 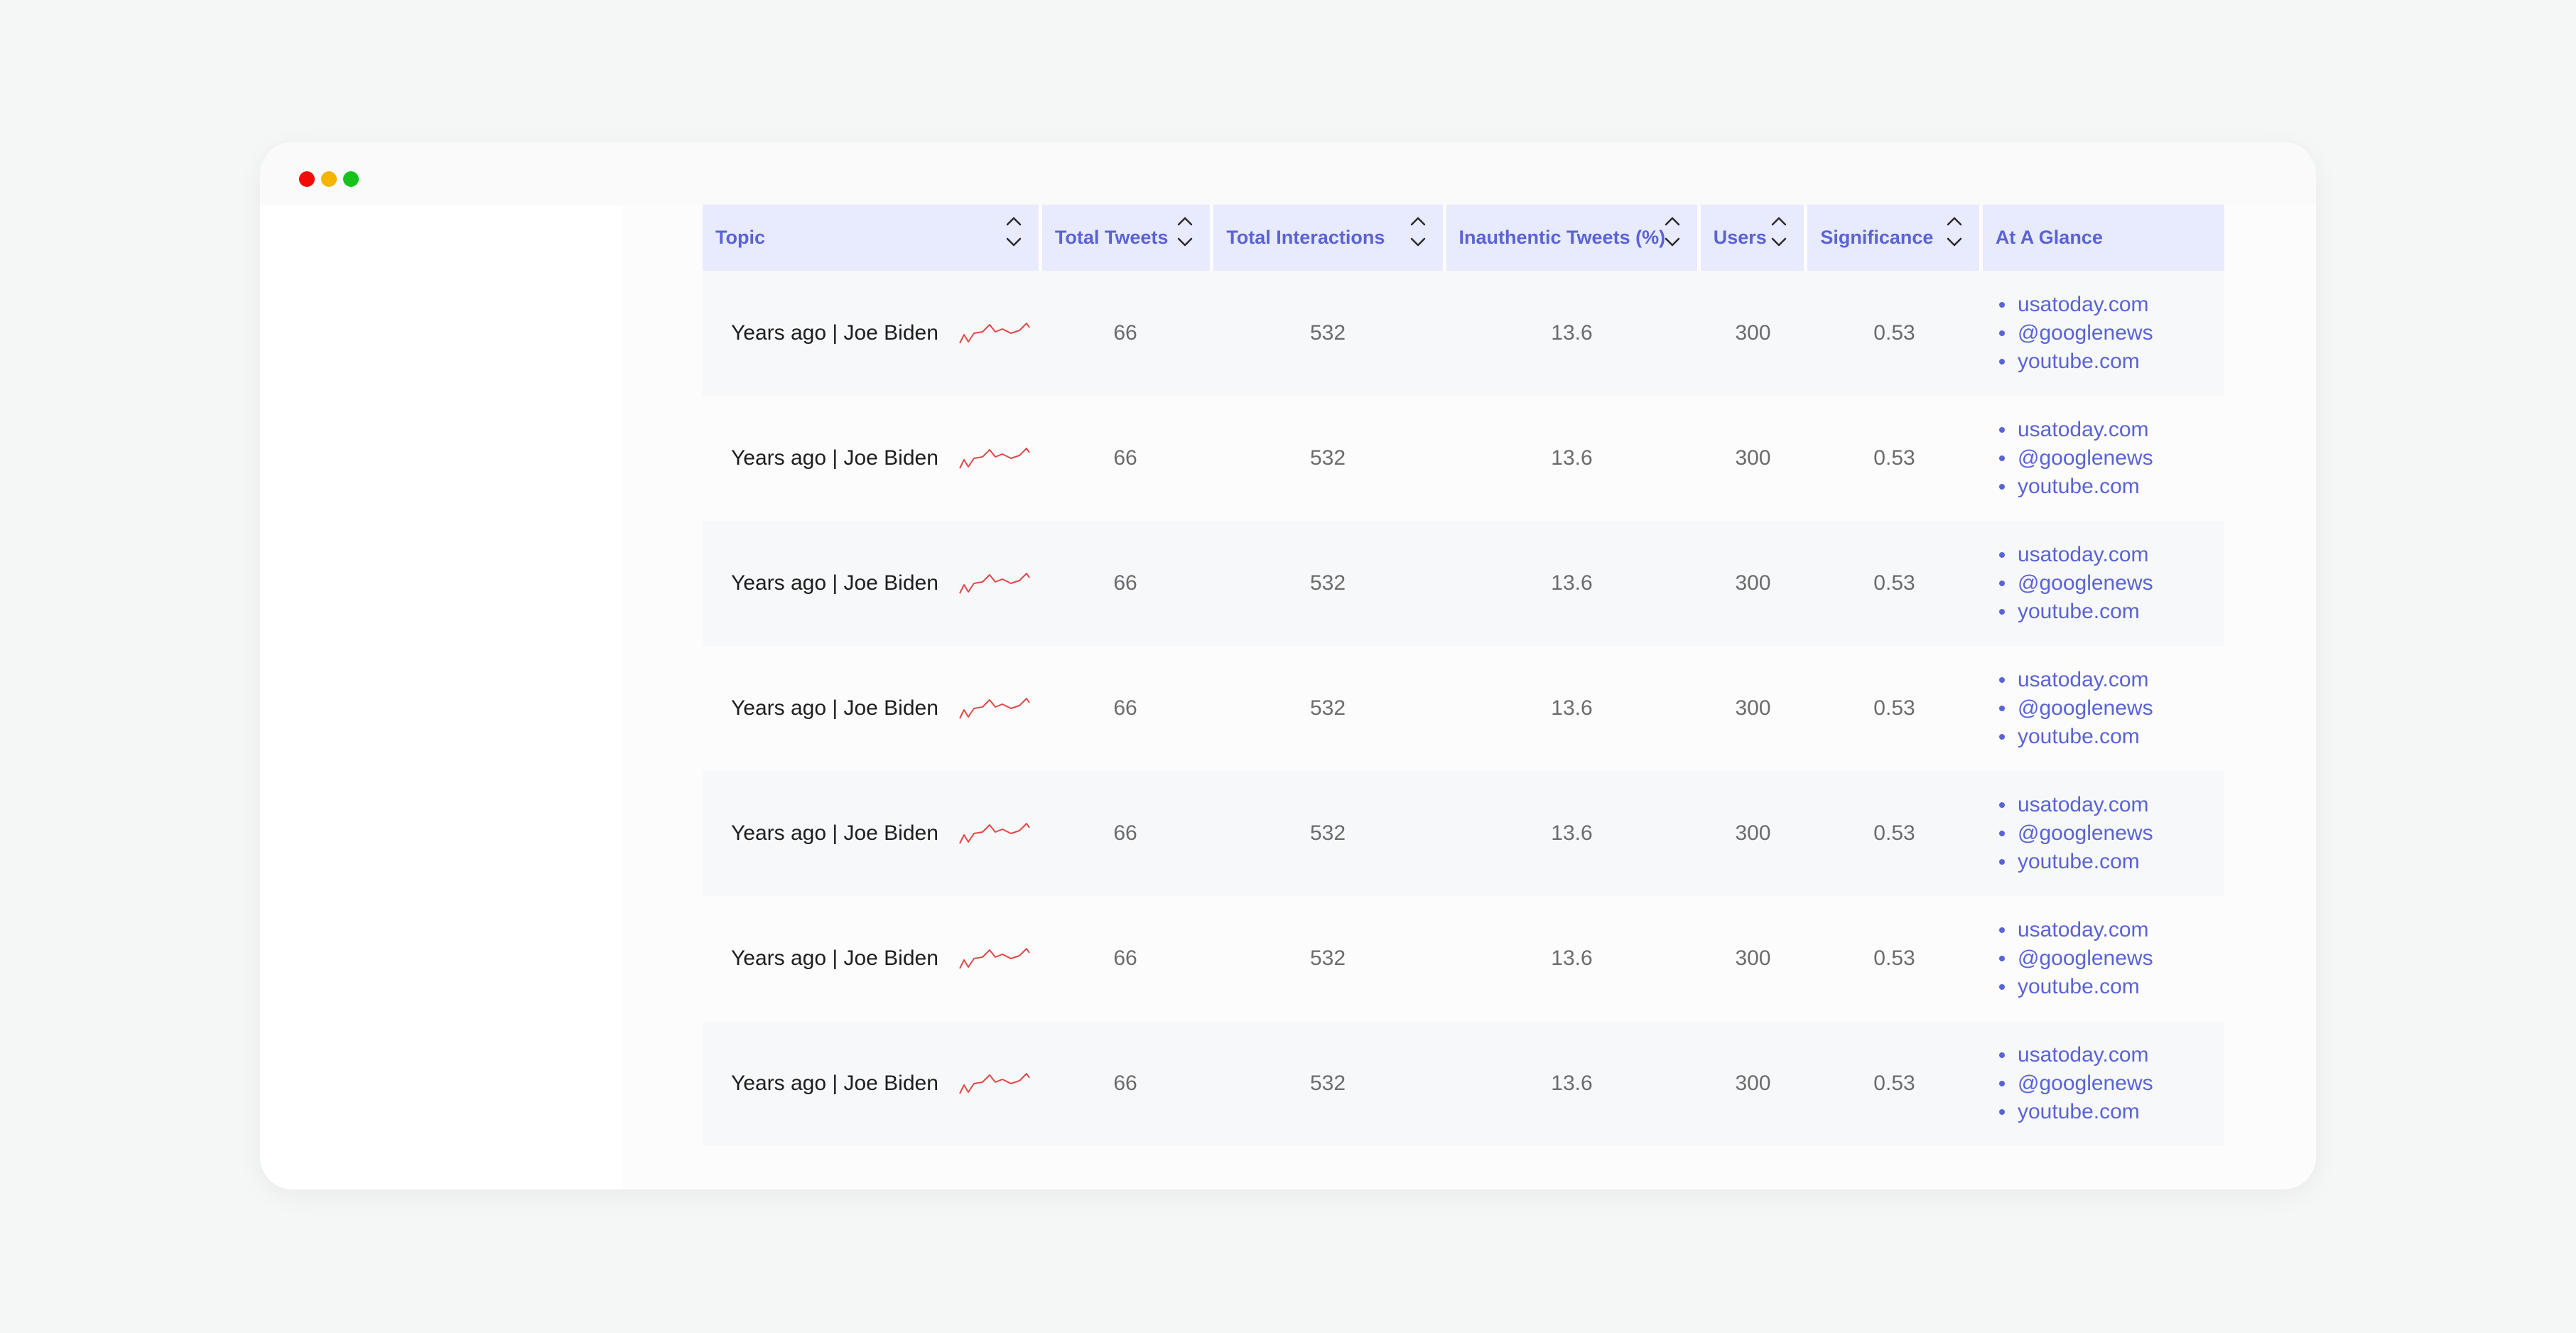 What do you see at coordinates (1571, 238) in the screenshot?
I see `column-header-inauthentic-tweets: Inauthentic Tweets (%)` at bounding box center [1571, 238].